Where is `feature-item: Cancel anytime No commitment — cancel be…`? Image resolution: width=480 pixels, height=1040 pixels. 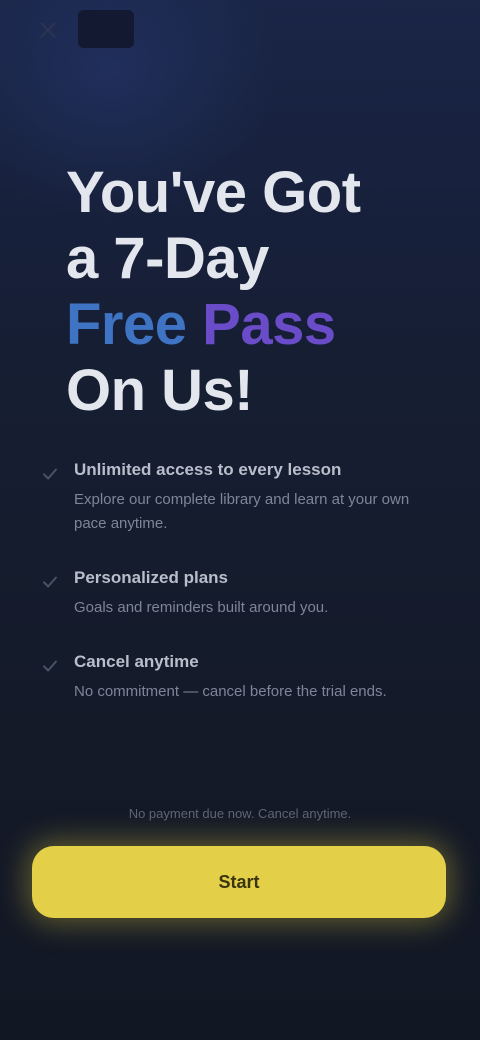
feature-item: Cancel anytime No commitment — cancel be… is located at coordinates (236, 677).